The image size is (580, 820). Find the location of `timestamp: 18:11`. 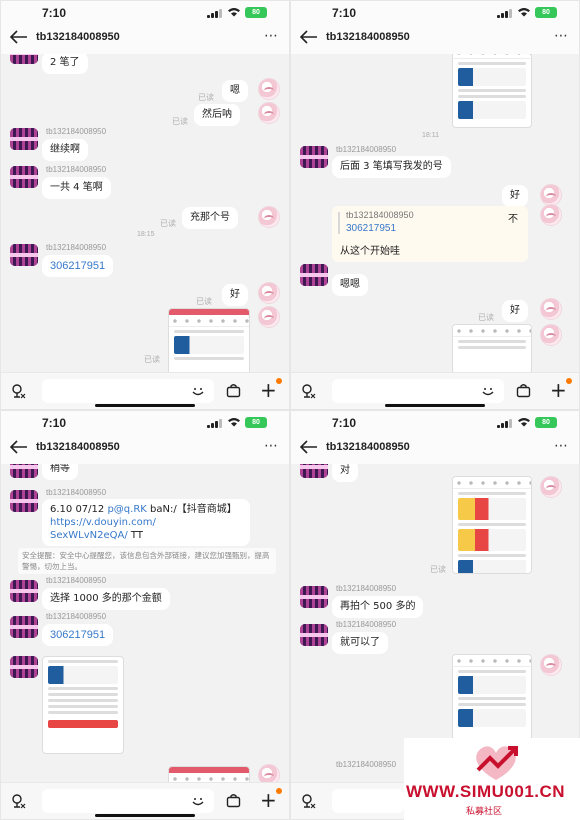

timestamp: 18:11 is located at coordinates (430, 135).